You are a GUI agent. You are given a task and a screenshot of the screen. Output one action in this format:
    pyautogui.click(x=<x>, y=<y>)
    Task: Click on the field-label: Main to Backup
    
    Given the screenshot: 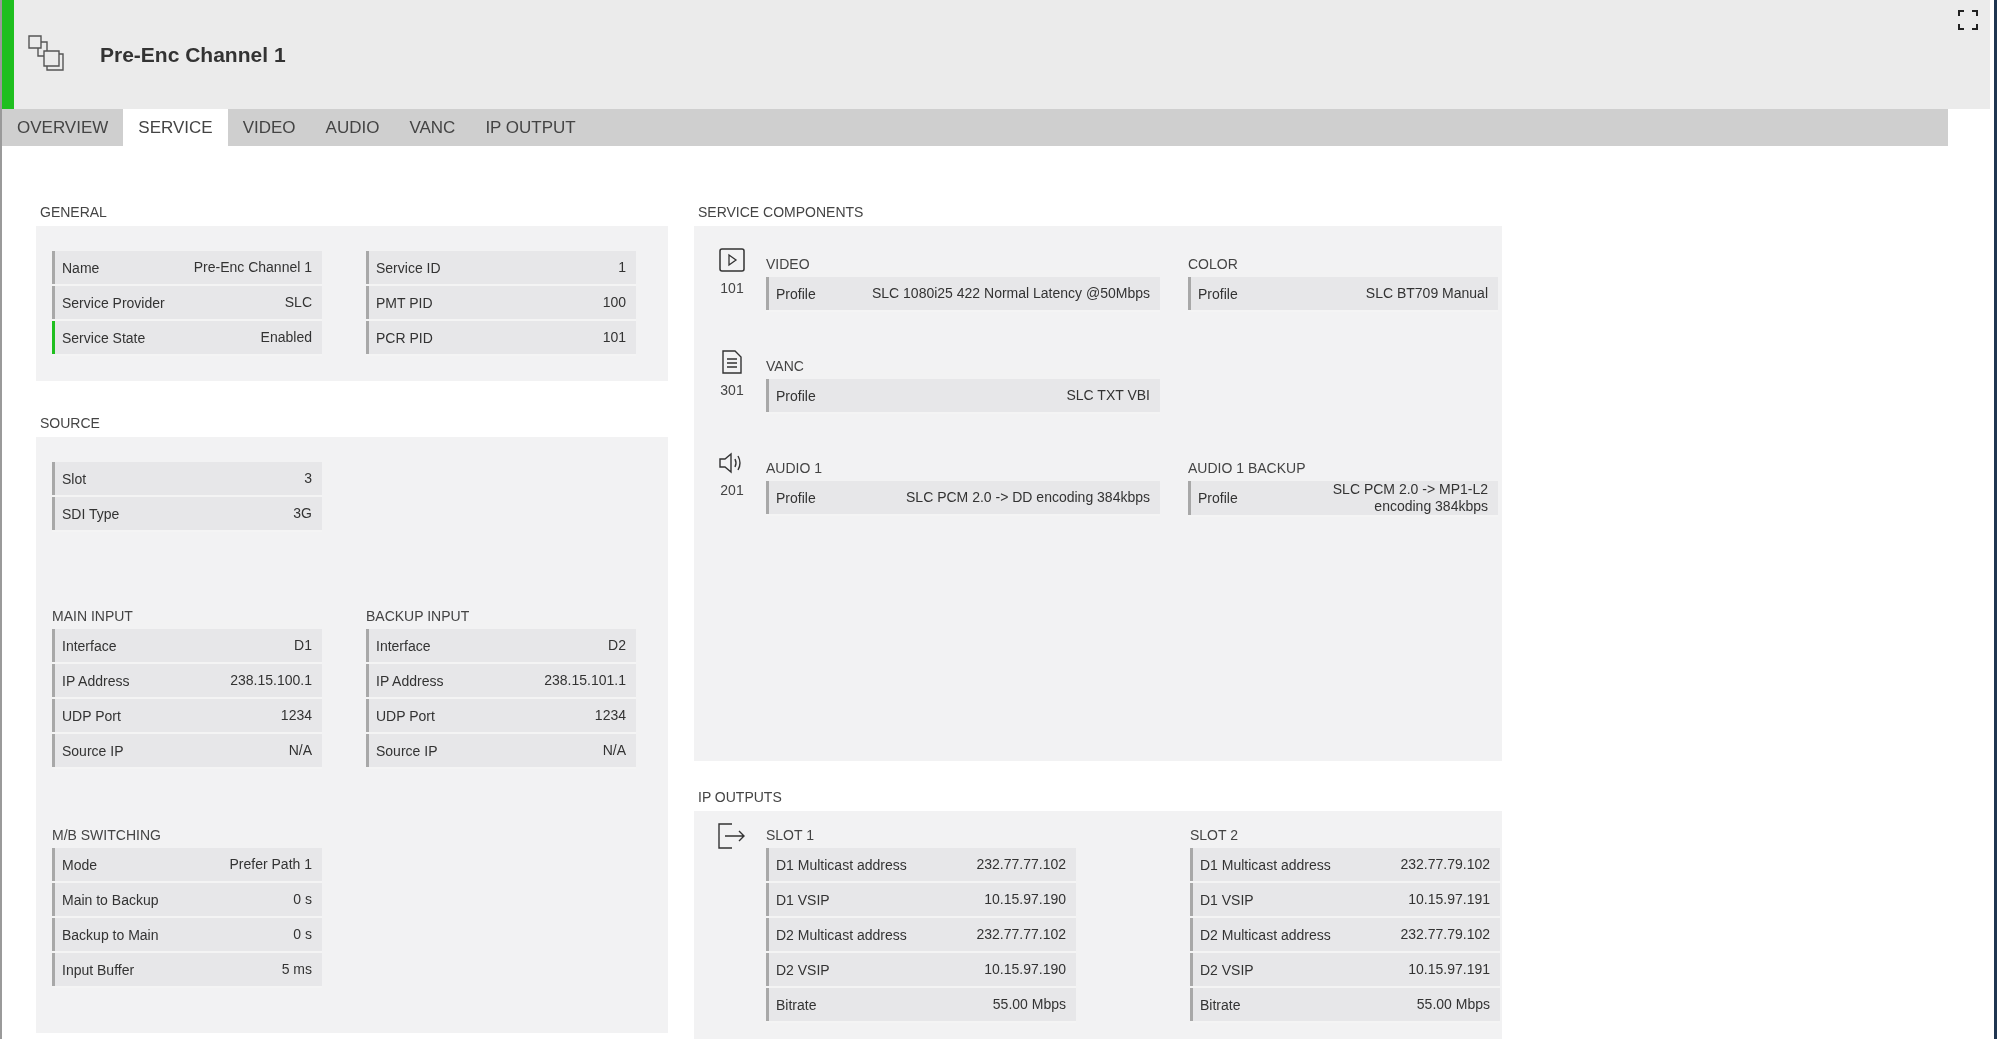 What is the action you would take?
    pyautogui.click(x=110, y=899)
    